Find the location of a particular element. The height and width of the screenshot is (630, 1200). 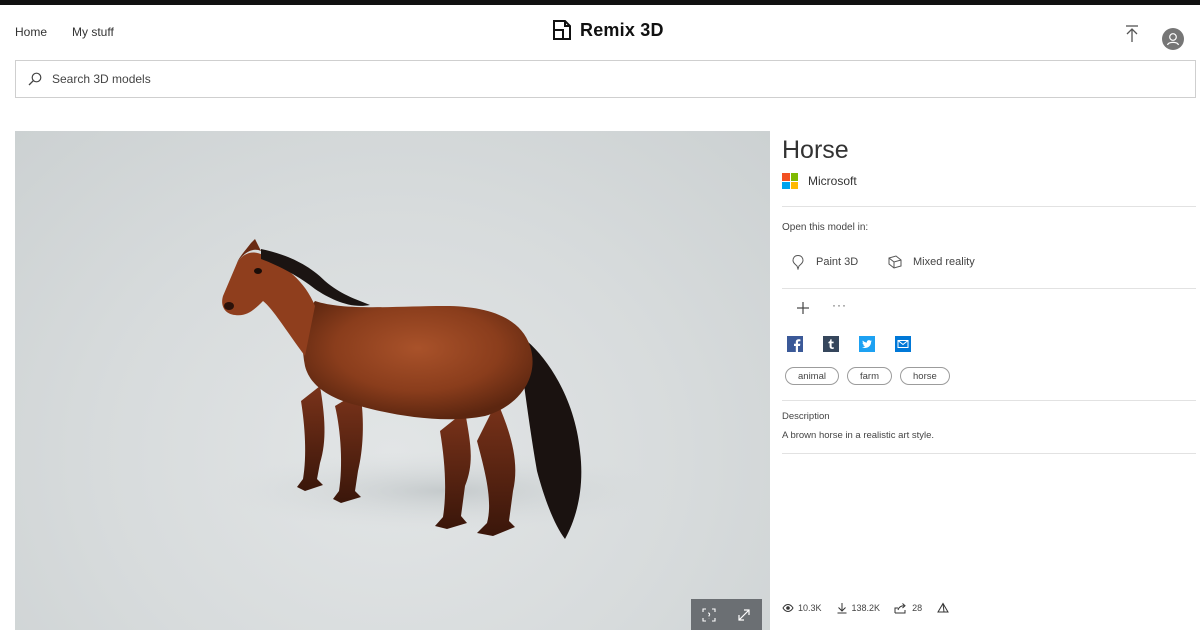

nav-my-stuff-link: My stuff is located at coordinates (93, 32).